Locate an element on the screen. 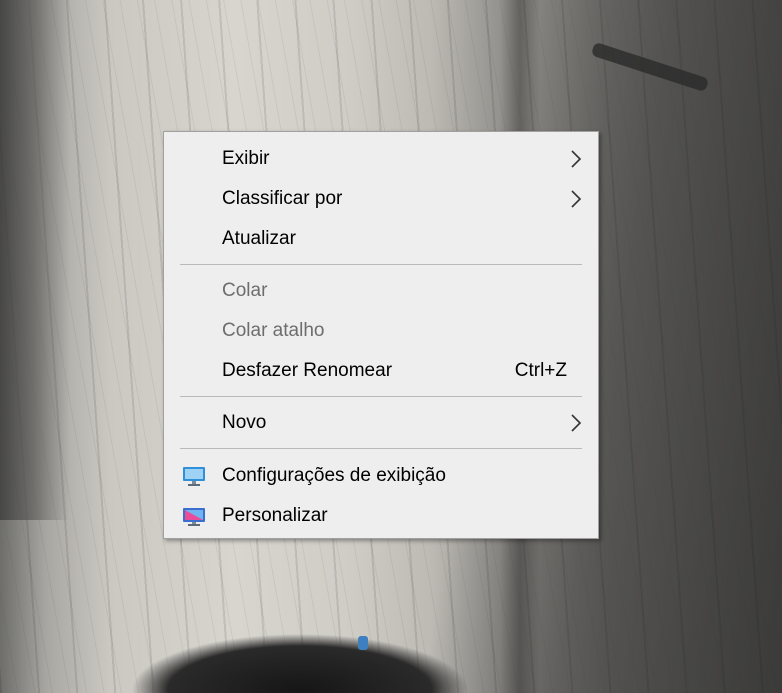 This screenshot has width=782, height=693. menu-item-exibir: Exibir is located at coordinates (381, 159).